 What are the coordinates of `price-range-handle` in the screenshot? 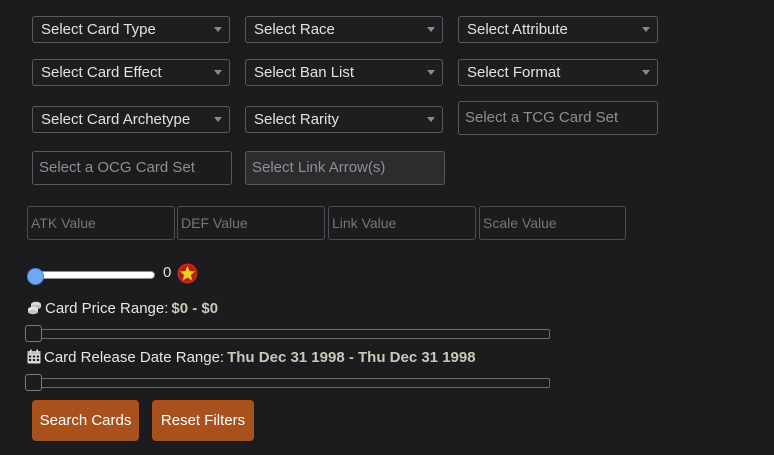 It's located at (33, 333).